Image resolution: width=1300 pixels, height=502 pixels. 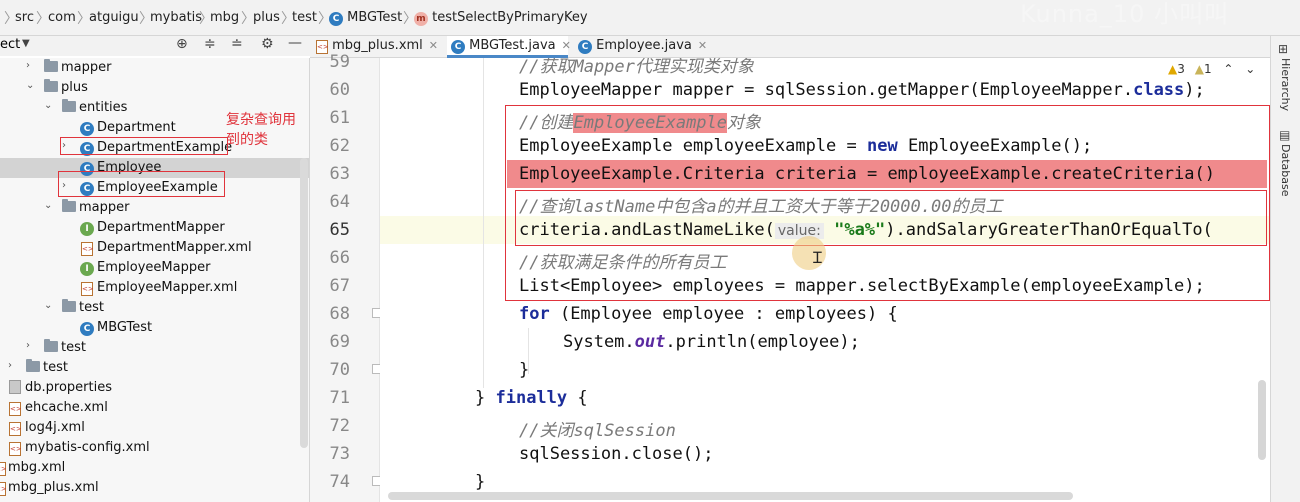 I want to click on breadcrumb-item: mybatis, so click(x=176, y=17).